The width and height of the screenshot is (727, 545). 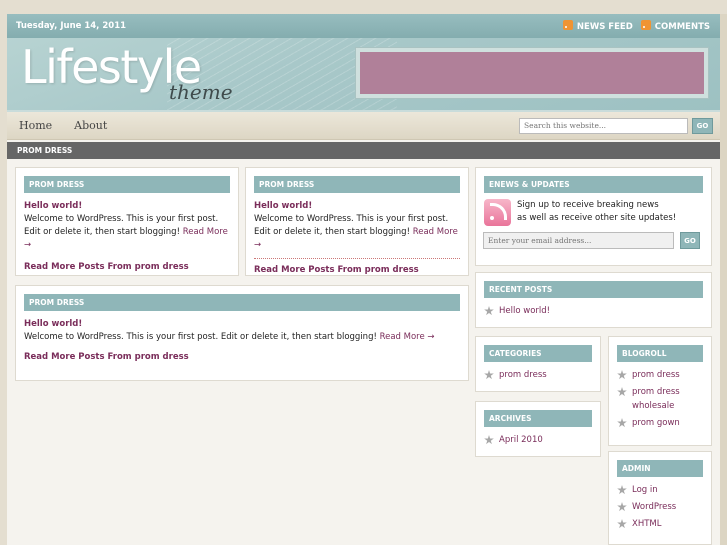 I want to click on widget-heading: ADMIN, so click(x=660, y=468).